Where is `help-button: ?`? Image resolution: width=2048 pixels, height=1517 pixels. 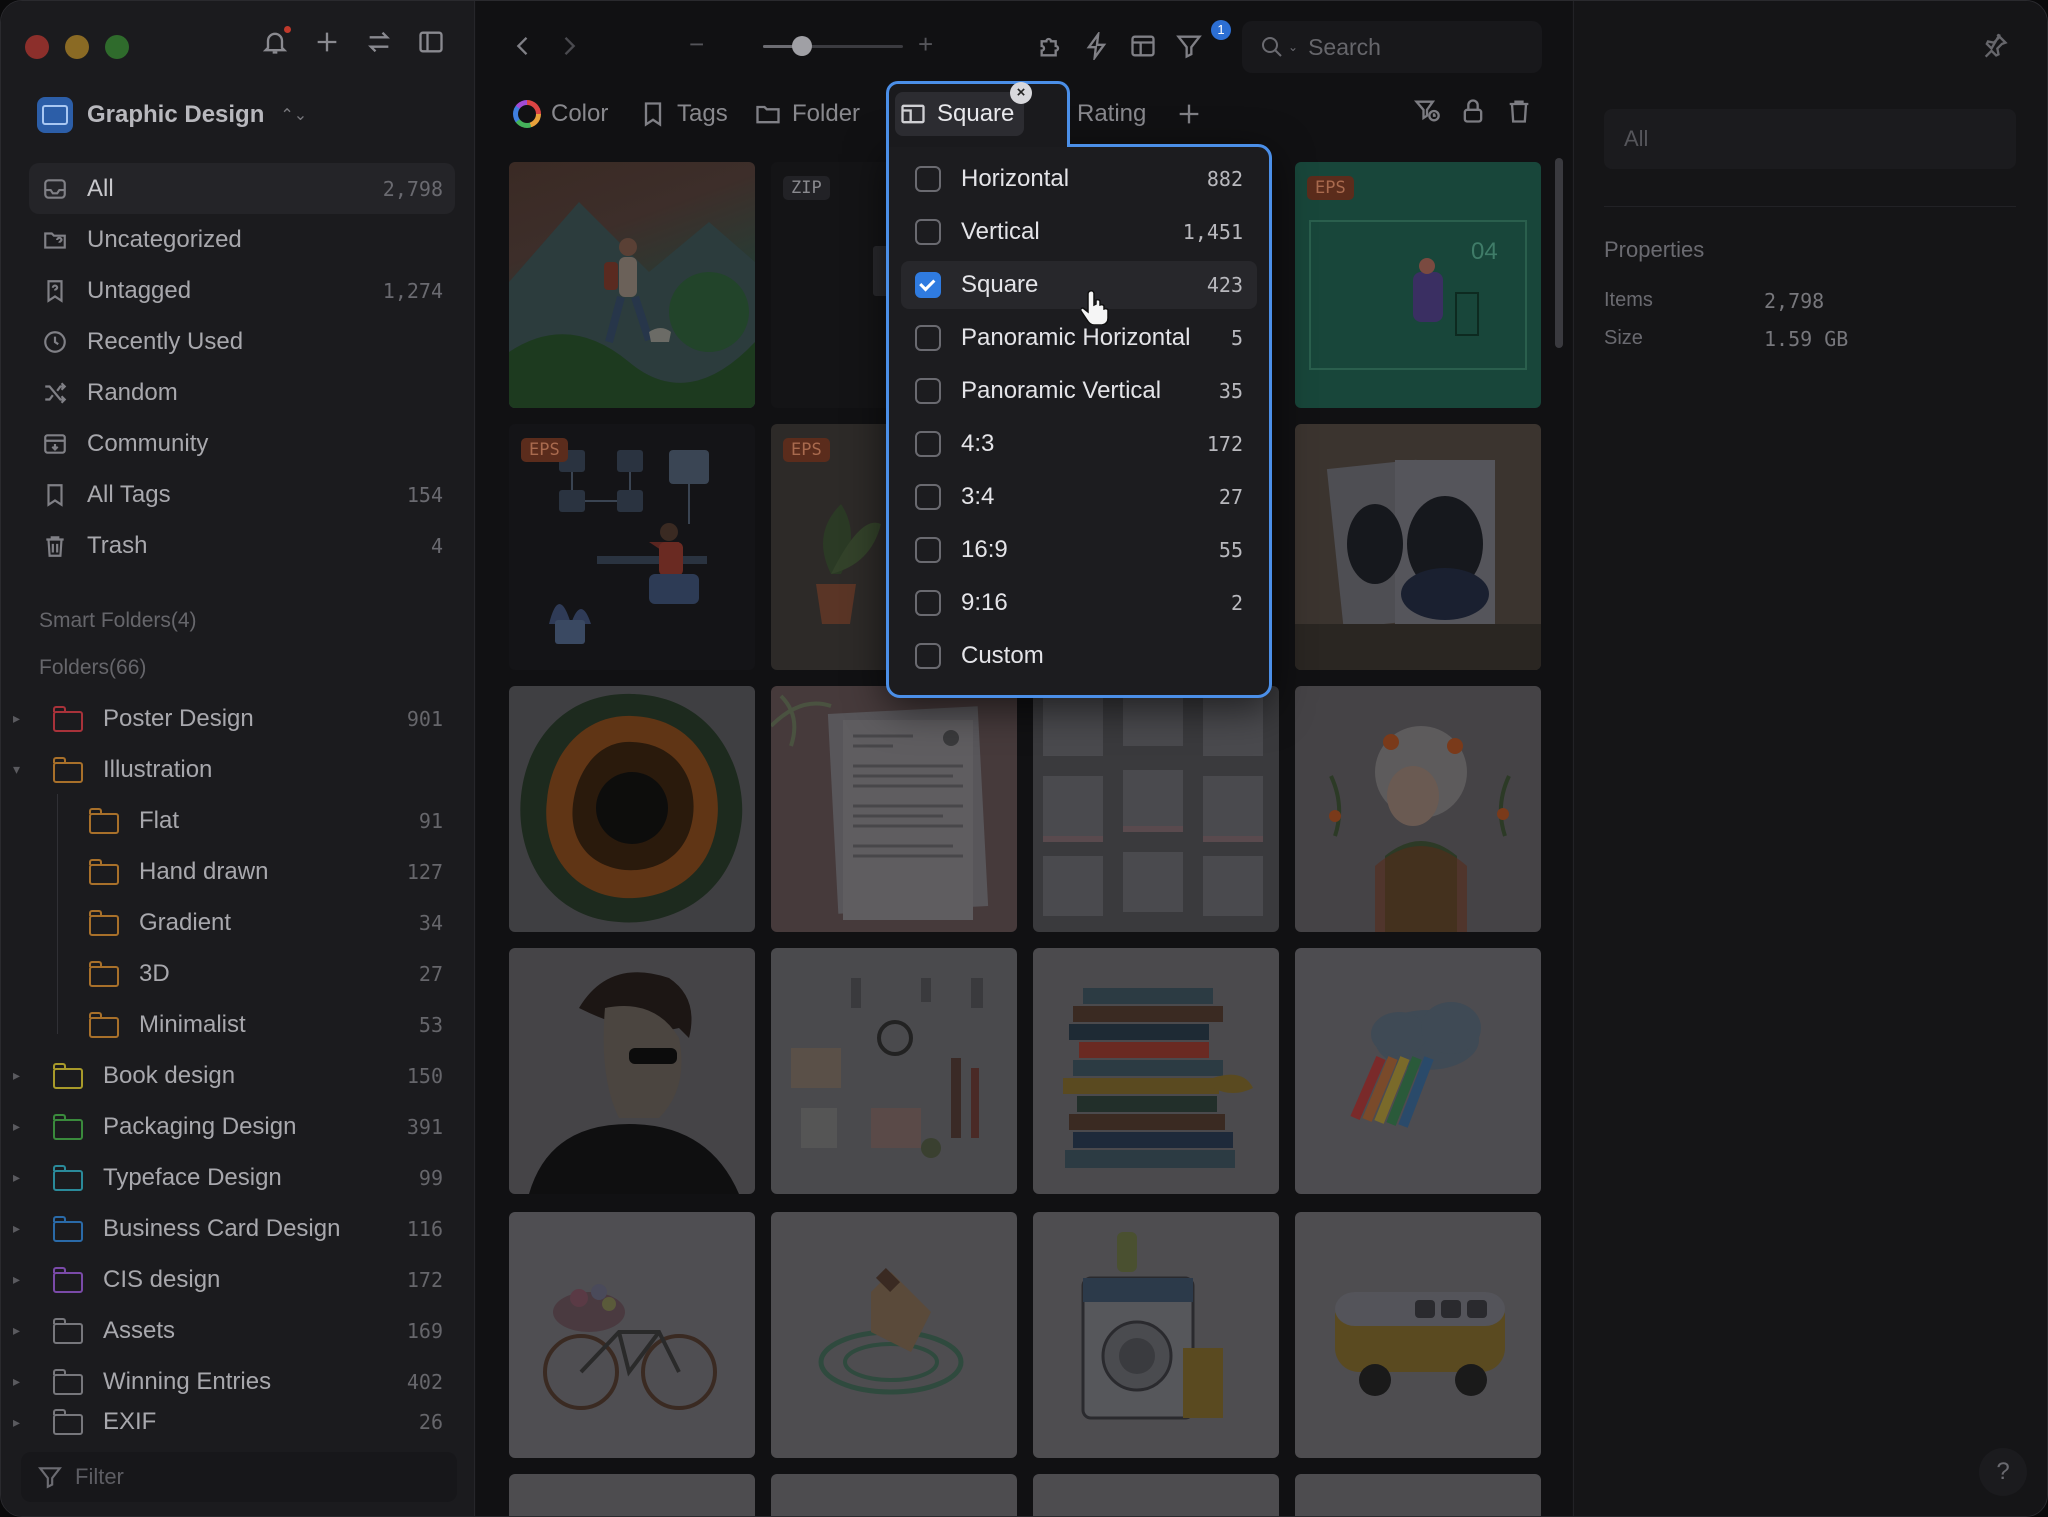
help-button: ? is located at coordinates (2003, 1472).